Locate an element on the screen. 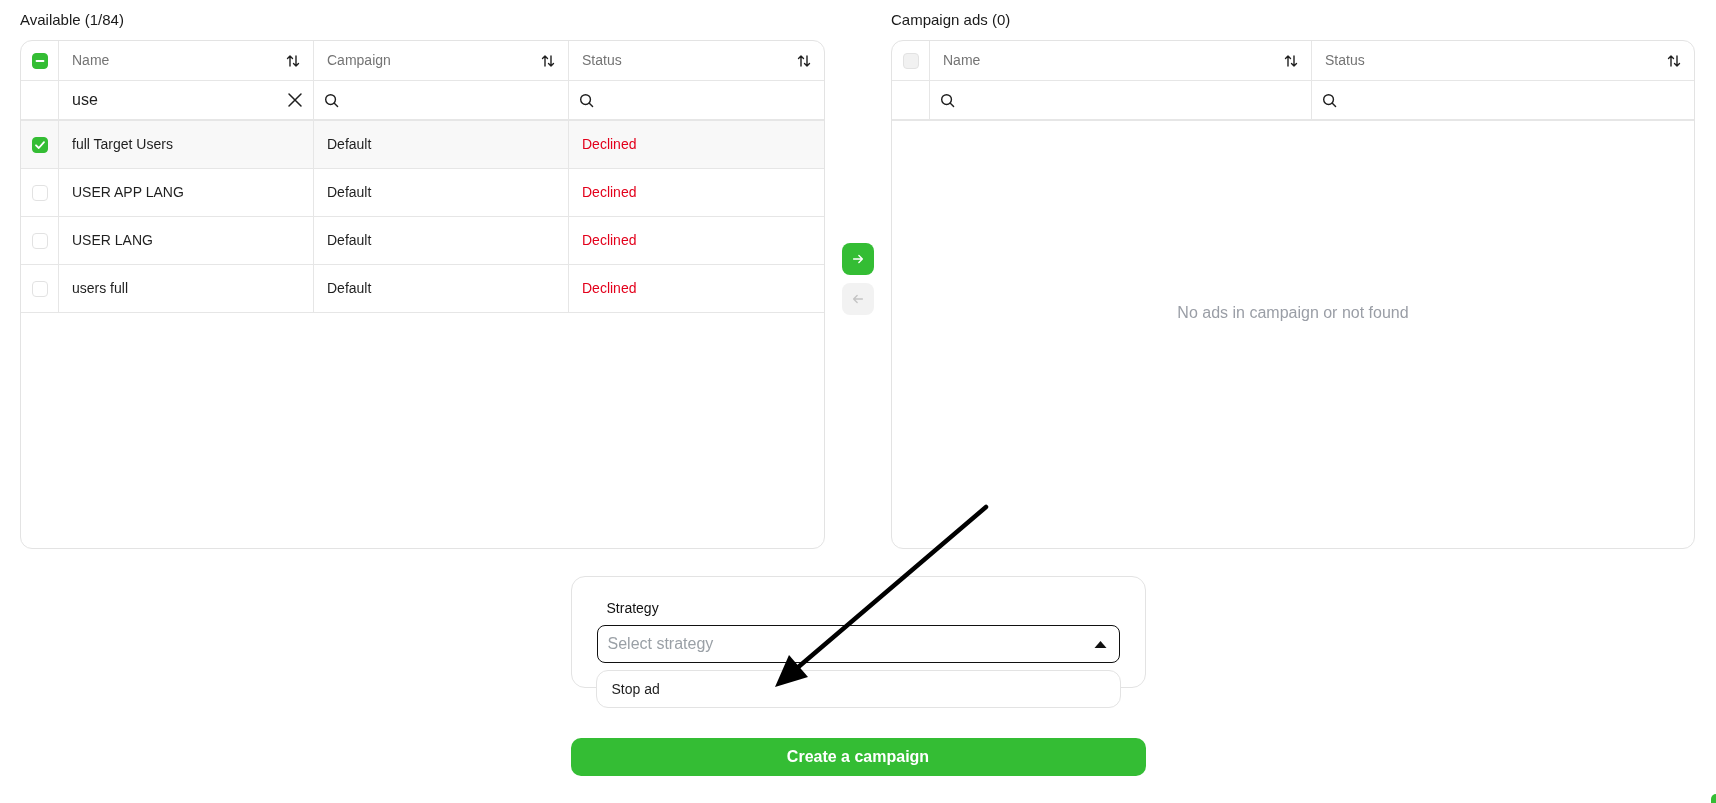  field-label: Strategy is located at coordinates (632, 608).